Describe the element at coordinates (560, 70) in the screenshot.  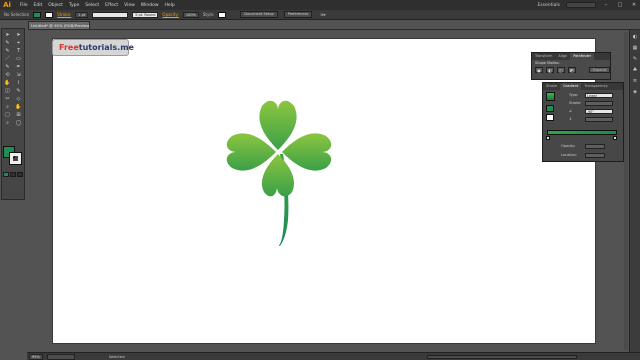
I see `intersect-button: ◫` at that location.